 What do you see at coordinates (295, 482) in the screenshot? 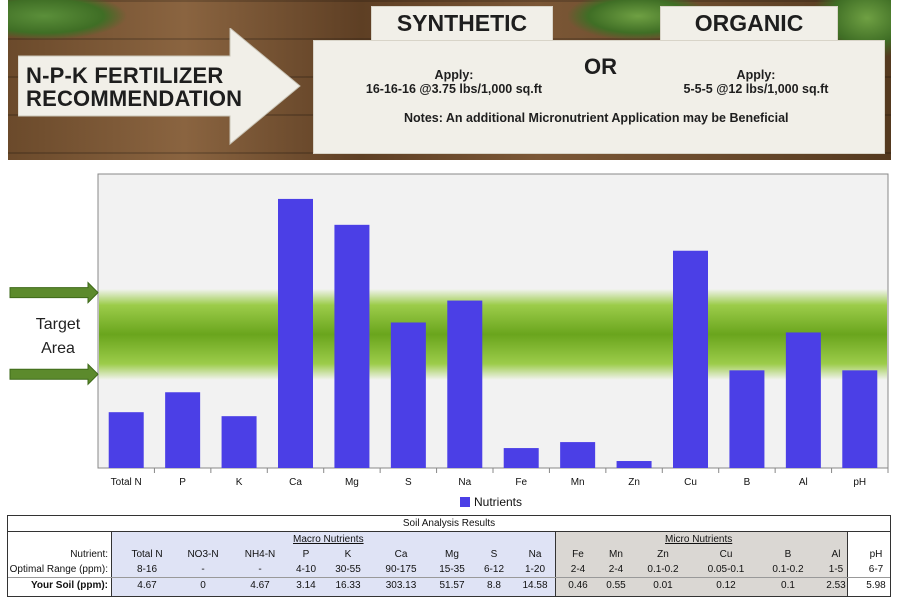
I see `x-tick-label: Ca` at bounding box center [295, 482].